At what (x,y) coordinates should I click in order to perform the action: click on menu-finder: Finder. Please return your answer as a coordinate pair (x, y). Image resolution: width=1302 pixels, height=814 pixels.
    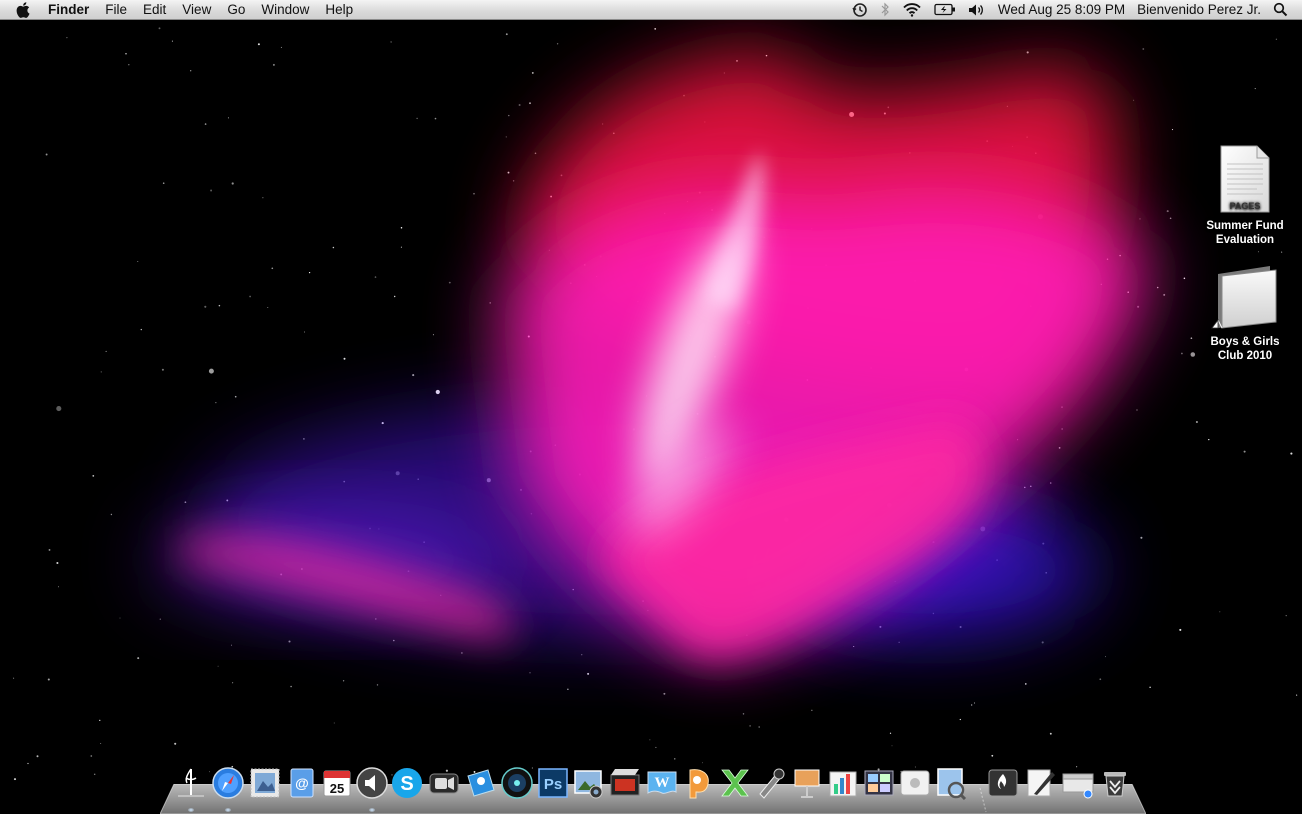
    Looking at the image, I should click on (68, 10).